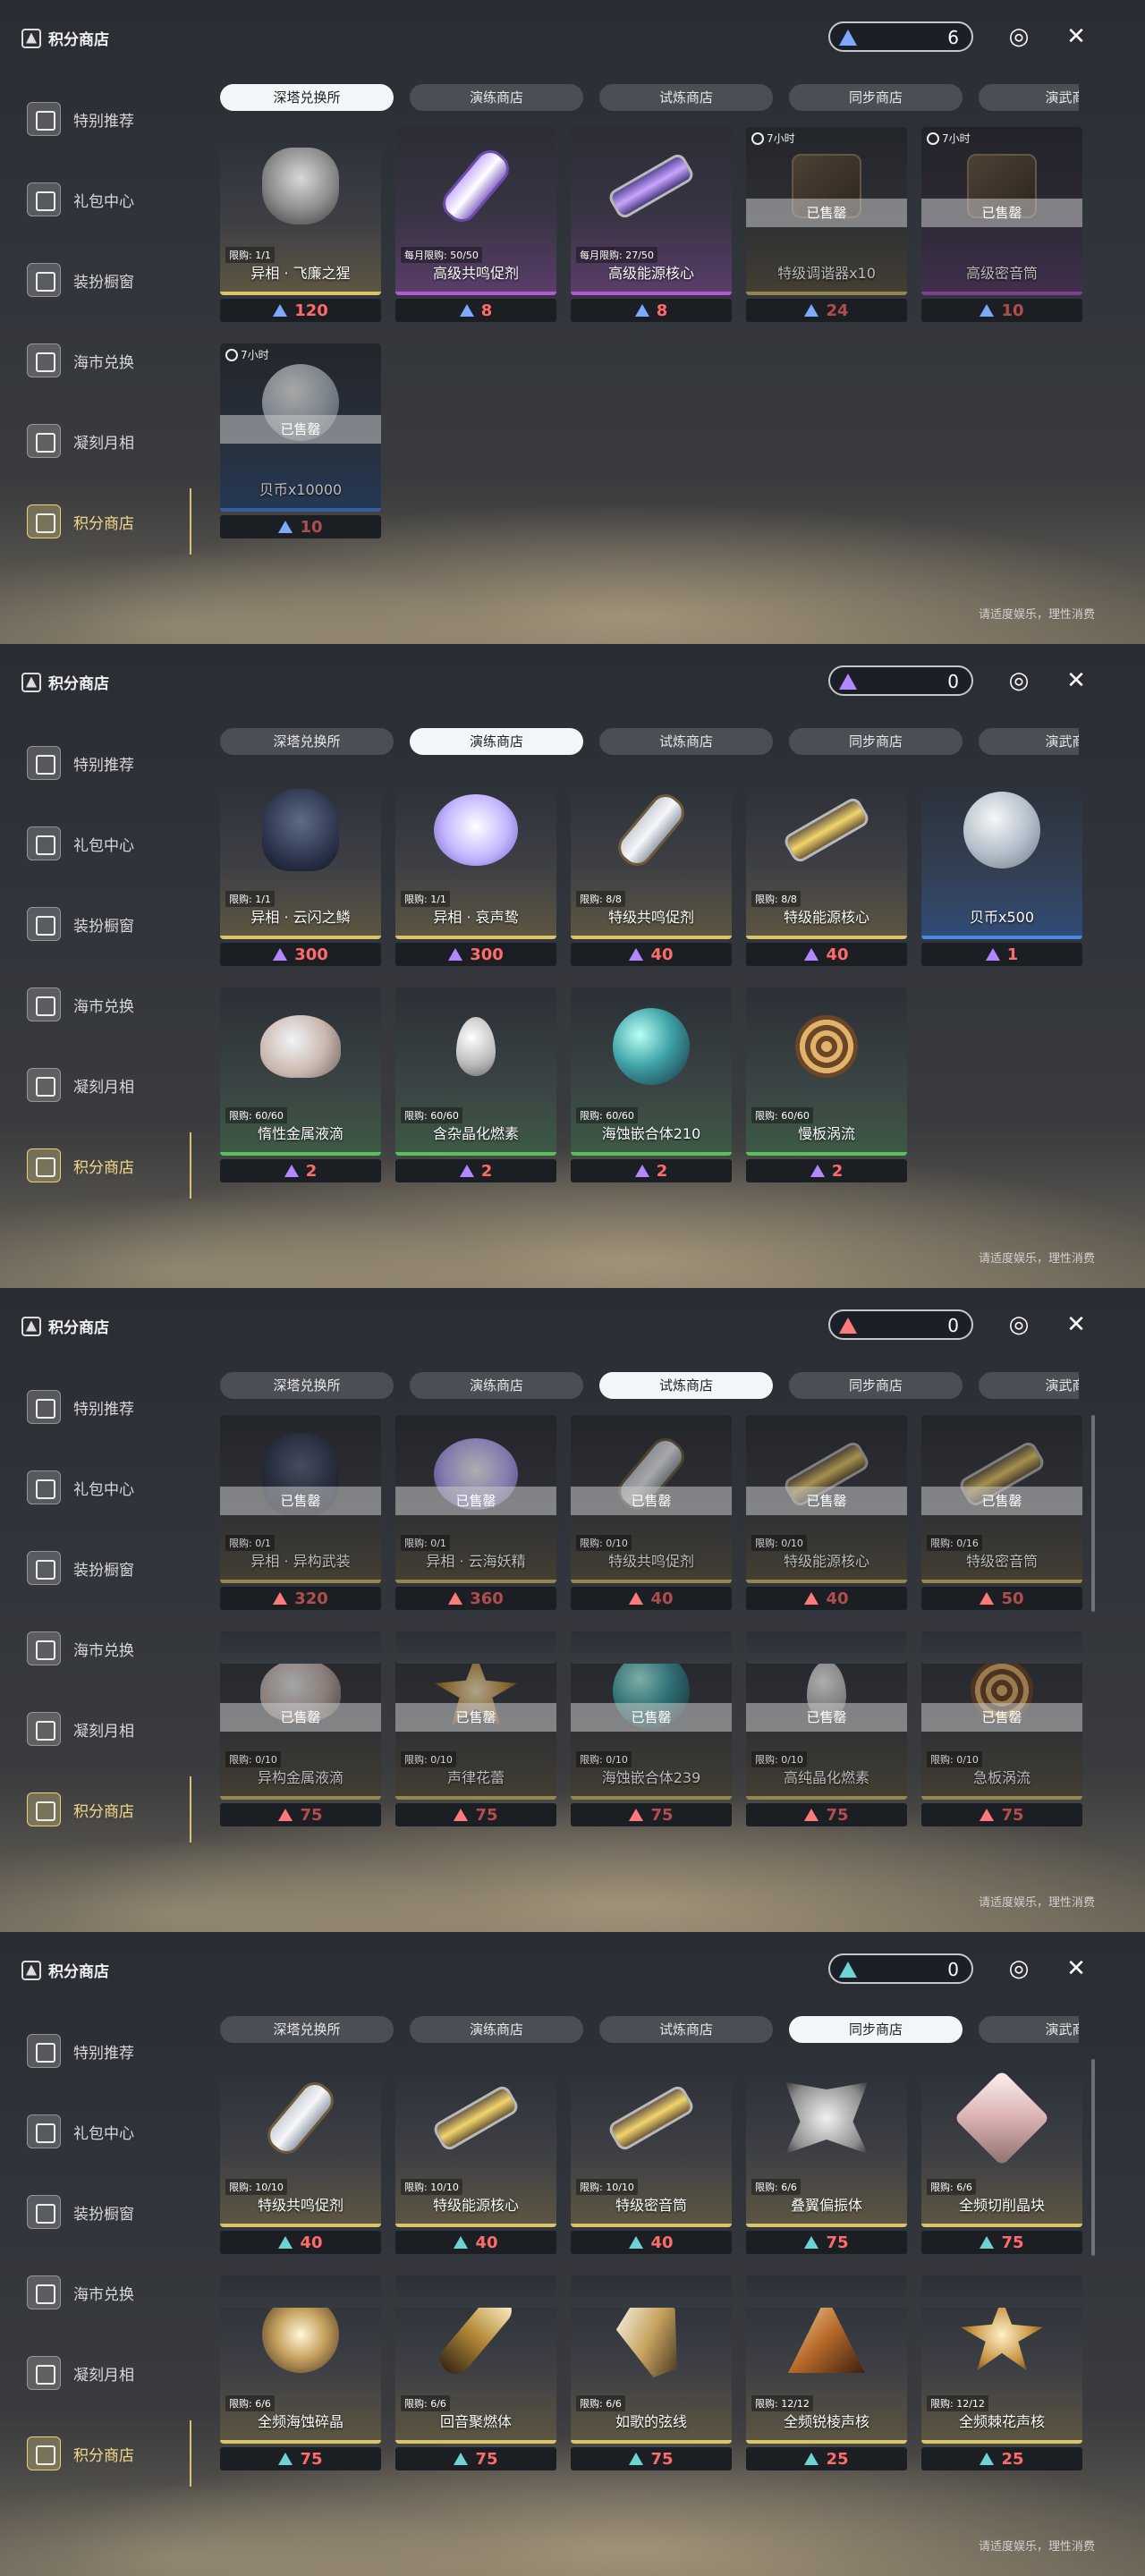 The height and width of the screenshot is (2576, 1145). What do you see at coordinates (837, 1815) in the screenshot?
I see `price-value: 75` at bounding box center [837, 1815].